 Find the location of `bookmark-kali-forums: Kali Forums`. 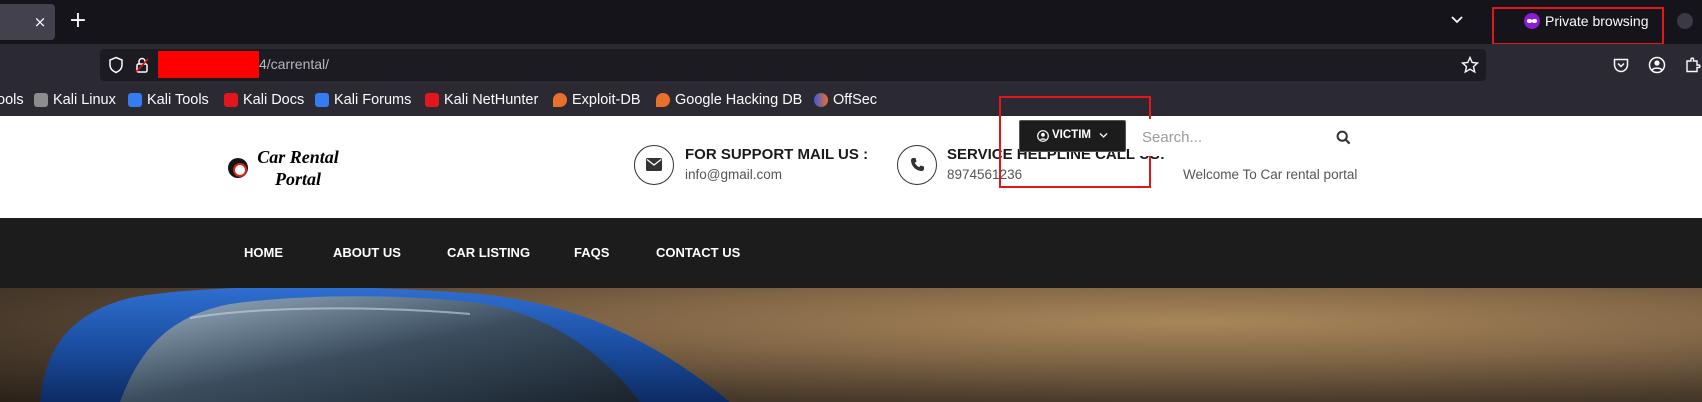

bookmark-kali-forums: Kali Forums is located at coordinates (363, 100).